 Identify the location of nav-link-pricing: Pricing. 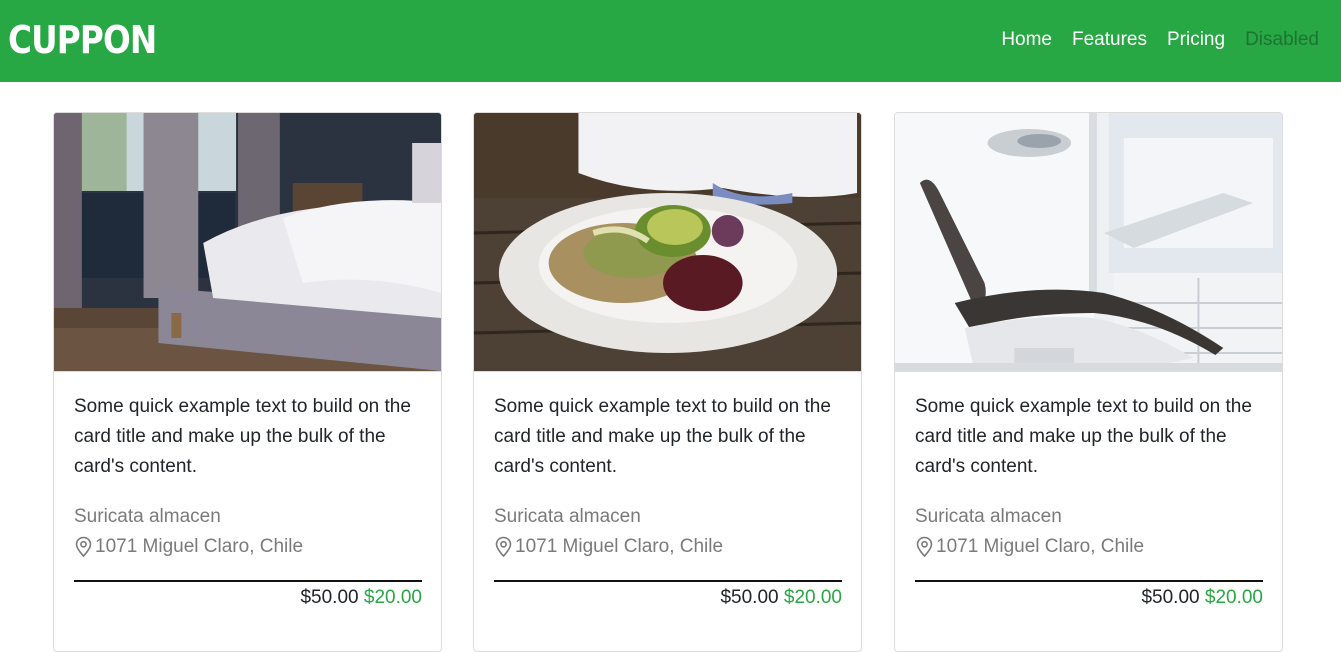
(1196, 40).